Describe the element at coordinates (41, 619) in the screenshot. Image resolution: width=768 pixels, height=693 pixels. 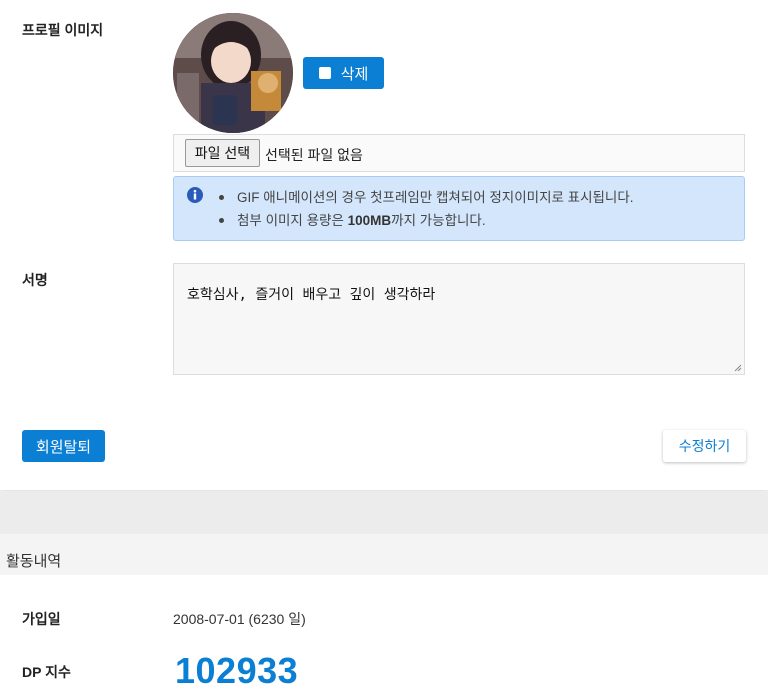
I see `join-date-label: 가입일` at that location.